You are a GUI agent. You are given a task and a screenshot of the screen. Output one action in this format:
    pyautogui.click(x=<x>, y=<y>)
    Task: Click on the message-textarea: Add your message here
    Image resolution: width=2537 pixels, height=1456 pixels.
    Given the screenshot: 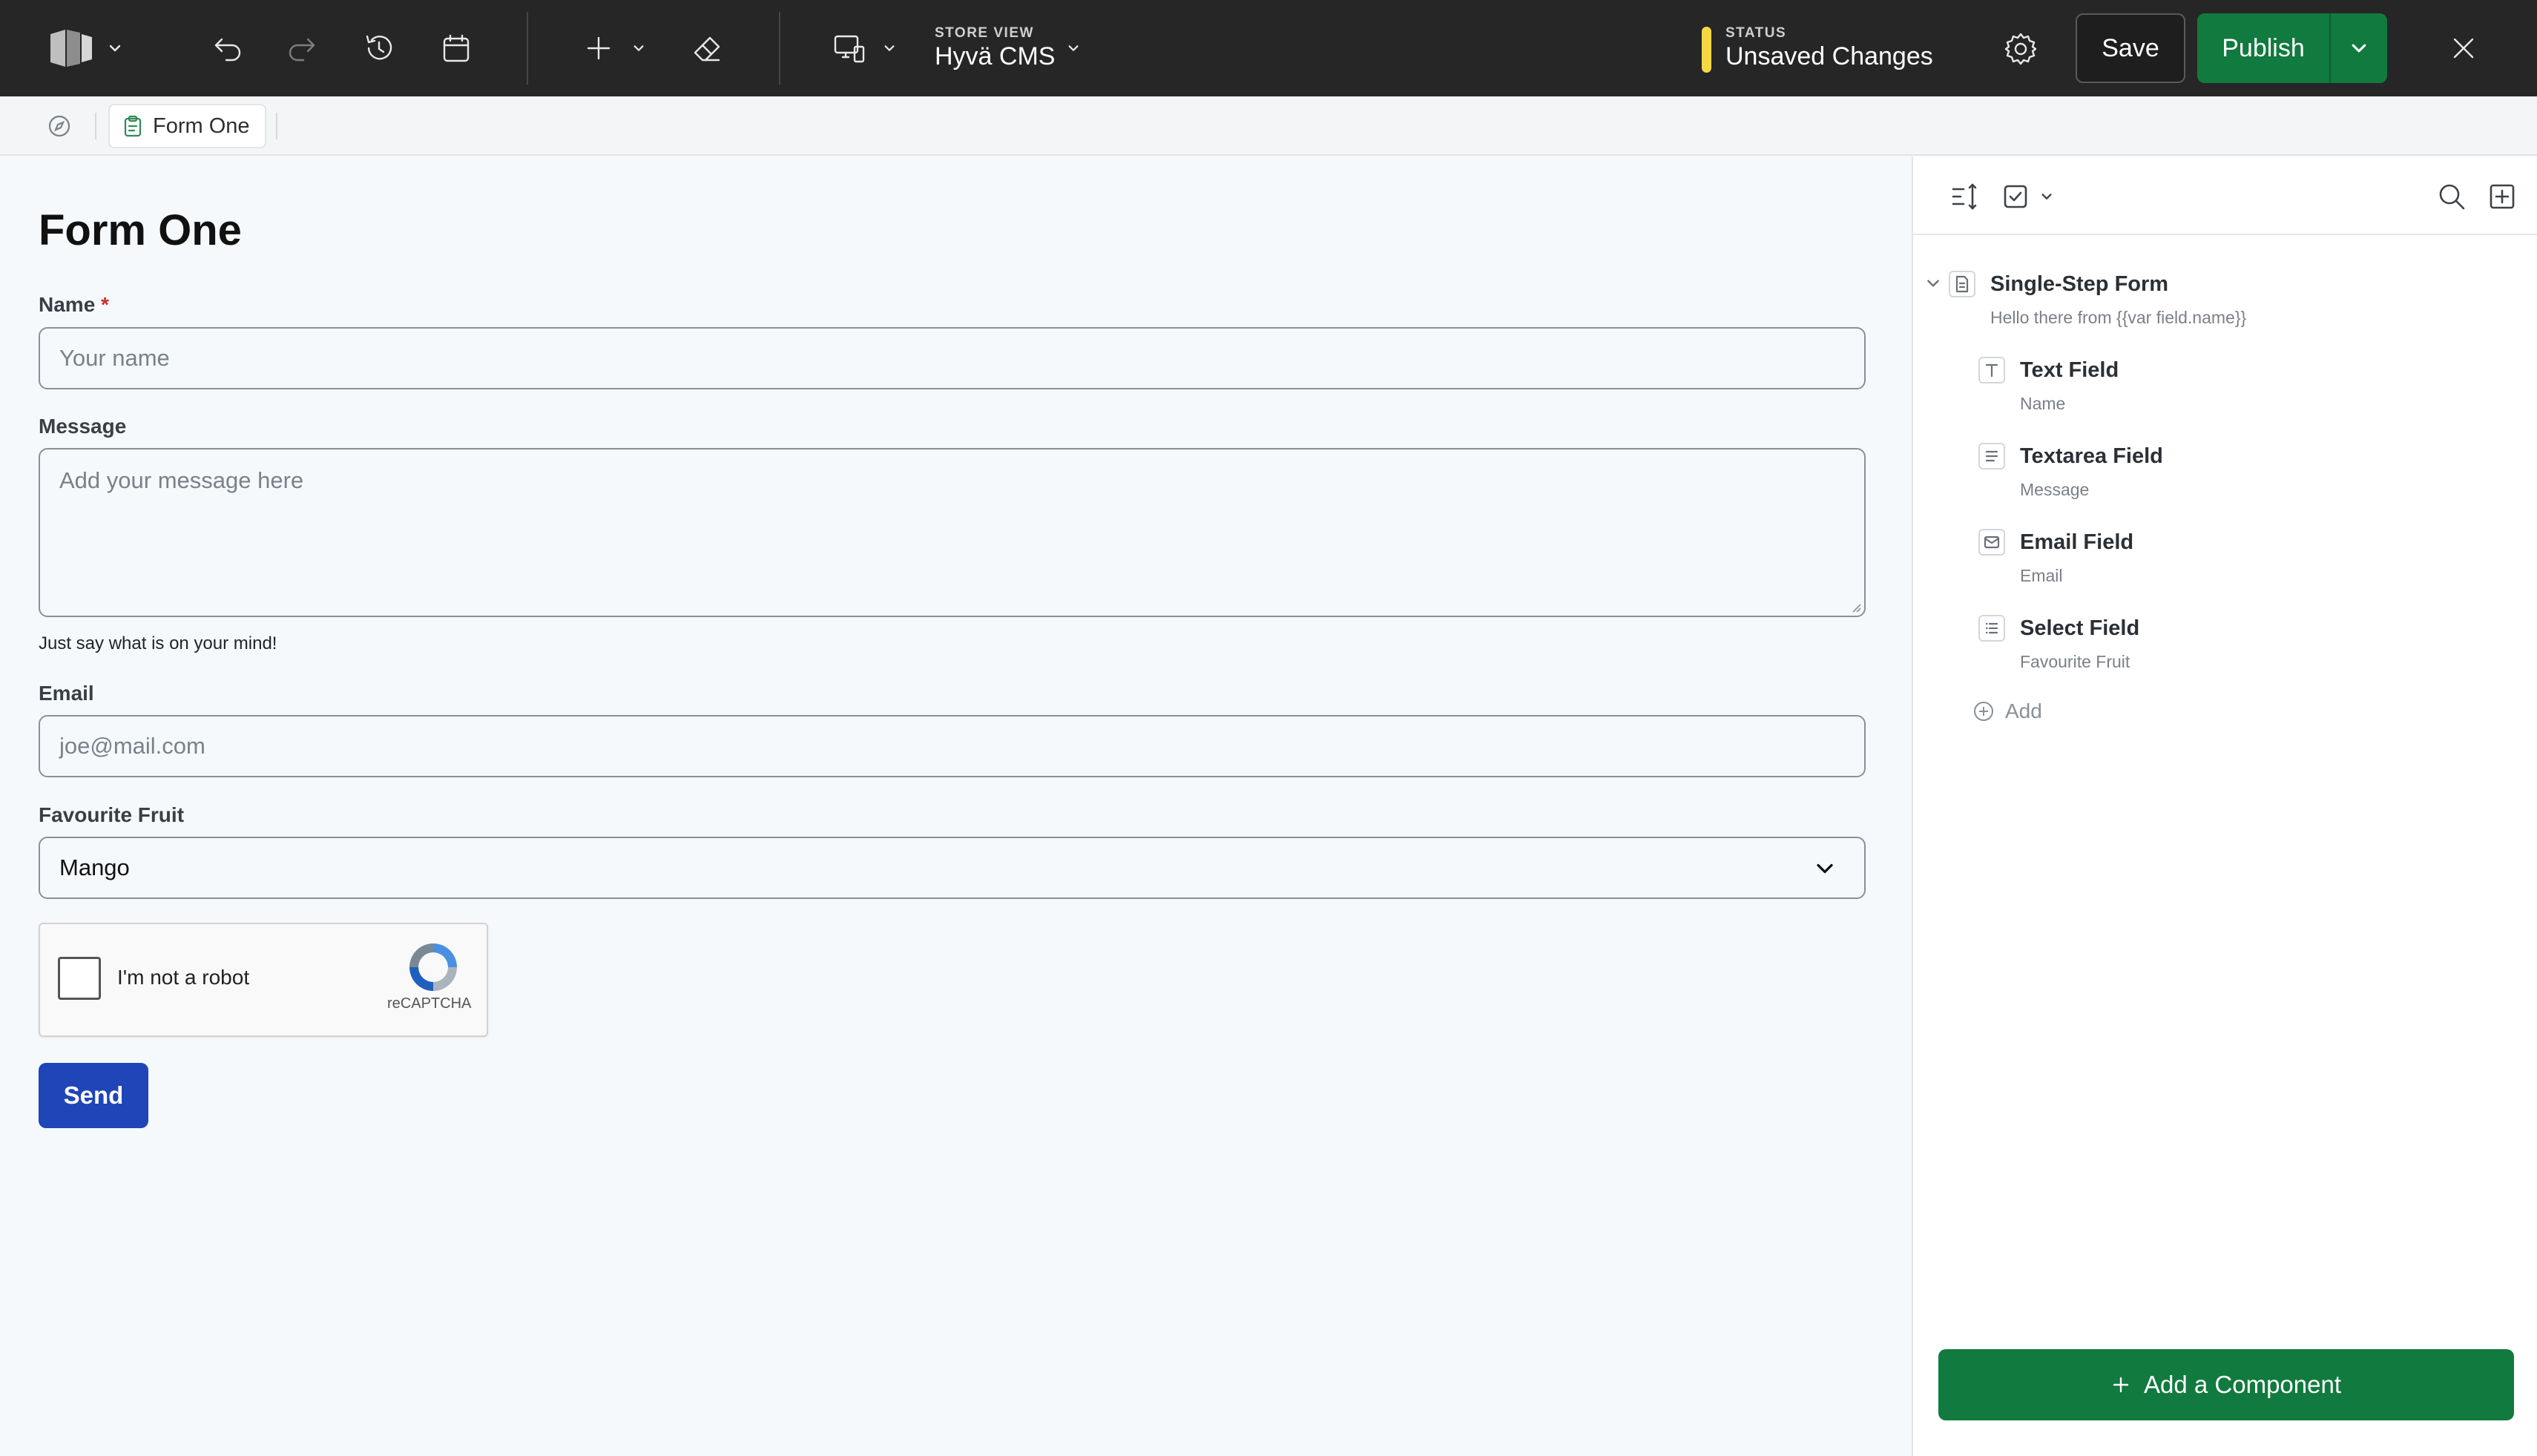 What is the action you would take?
    pyautogui.click(x=953, y=533)
    